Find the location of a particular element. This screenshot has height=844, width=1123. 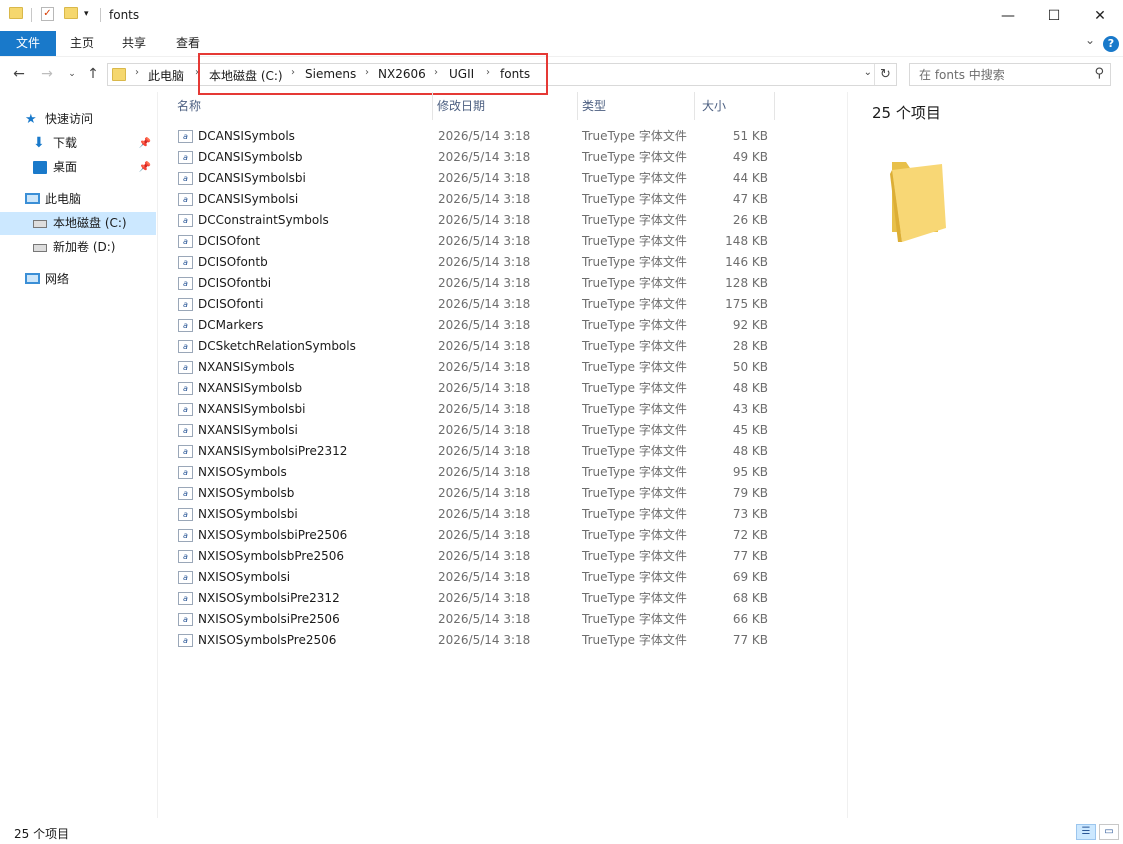

refresh-button: ↻ is located at coordinates (885, 74).